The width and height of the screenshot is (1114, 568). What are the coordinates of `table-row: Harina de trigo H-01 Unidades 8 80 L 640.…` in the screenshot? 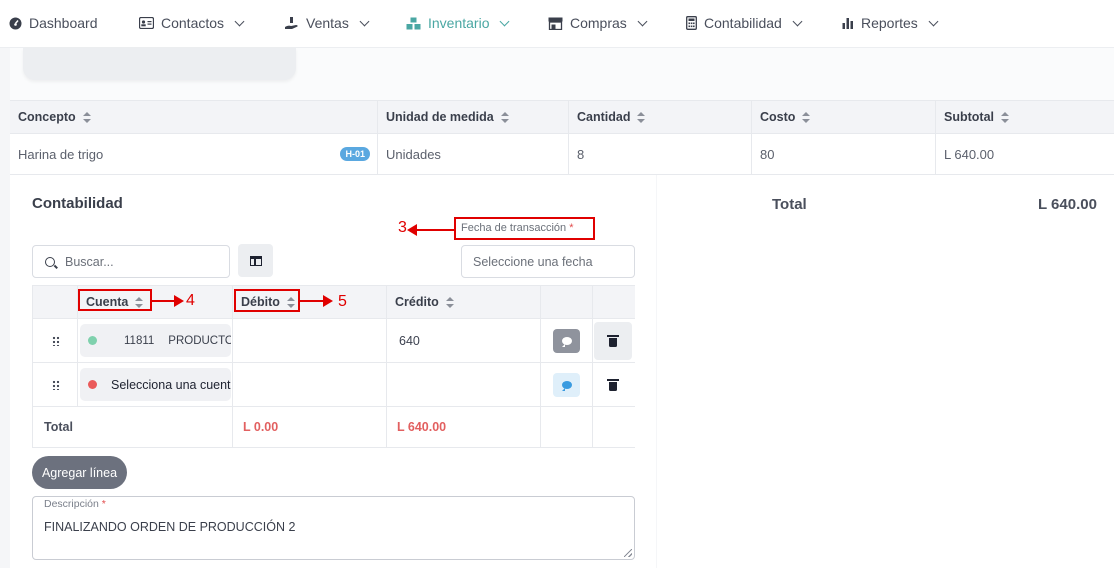 It's located at (562, 154).